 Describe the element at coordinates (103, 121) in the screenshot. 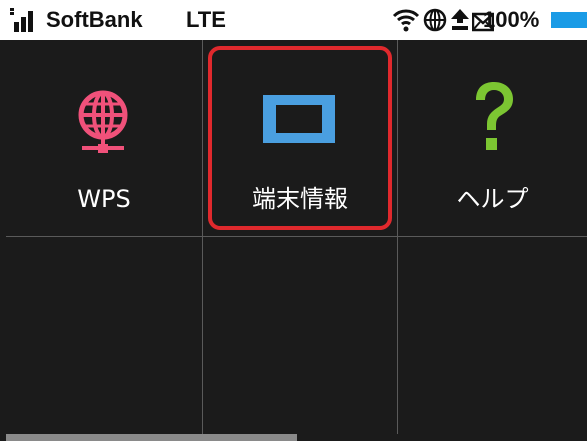

I see `globe-network-icon` at that location.